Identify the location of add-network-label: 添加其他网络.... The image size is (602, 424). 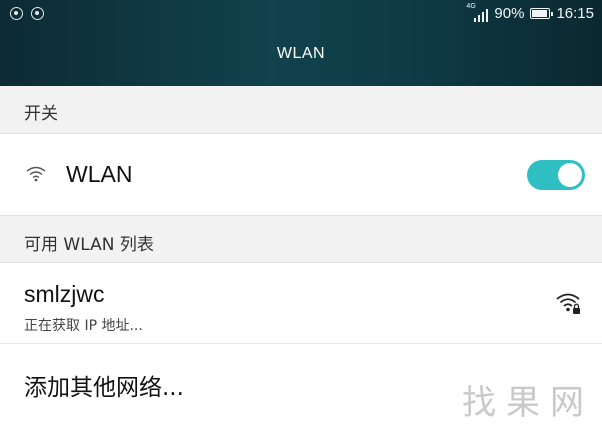
(104, 388).